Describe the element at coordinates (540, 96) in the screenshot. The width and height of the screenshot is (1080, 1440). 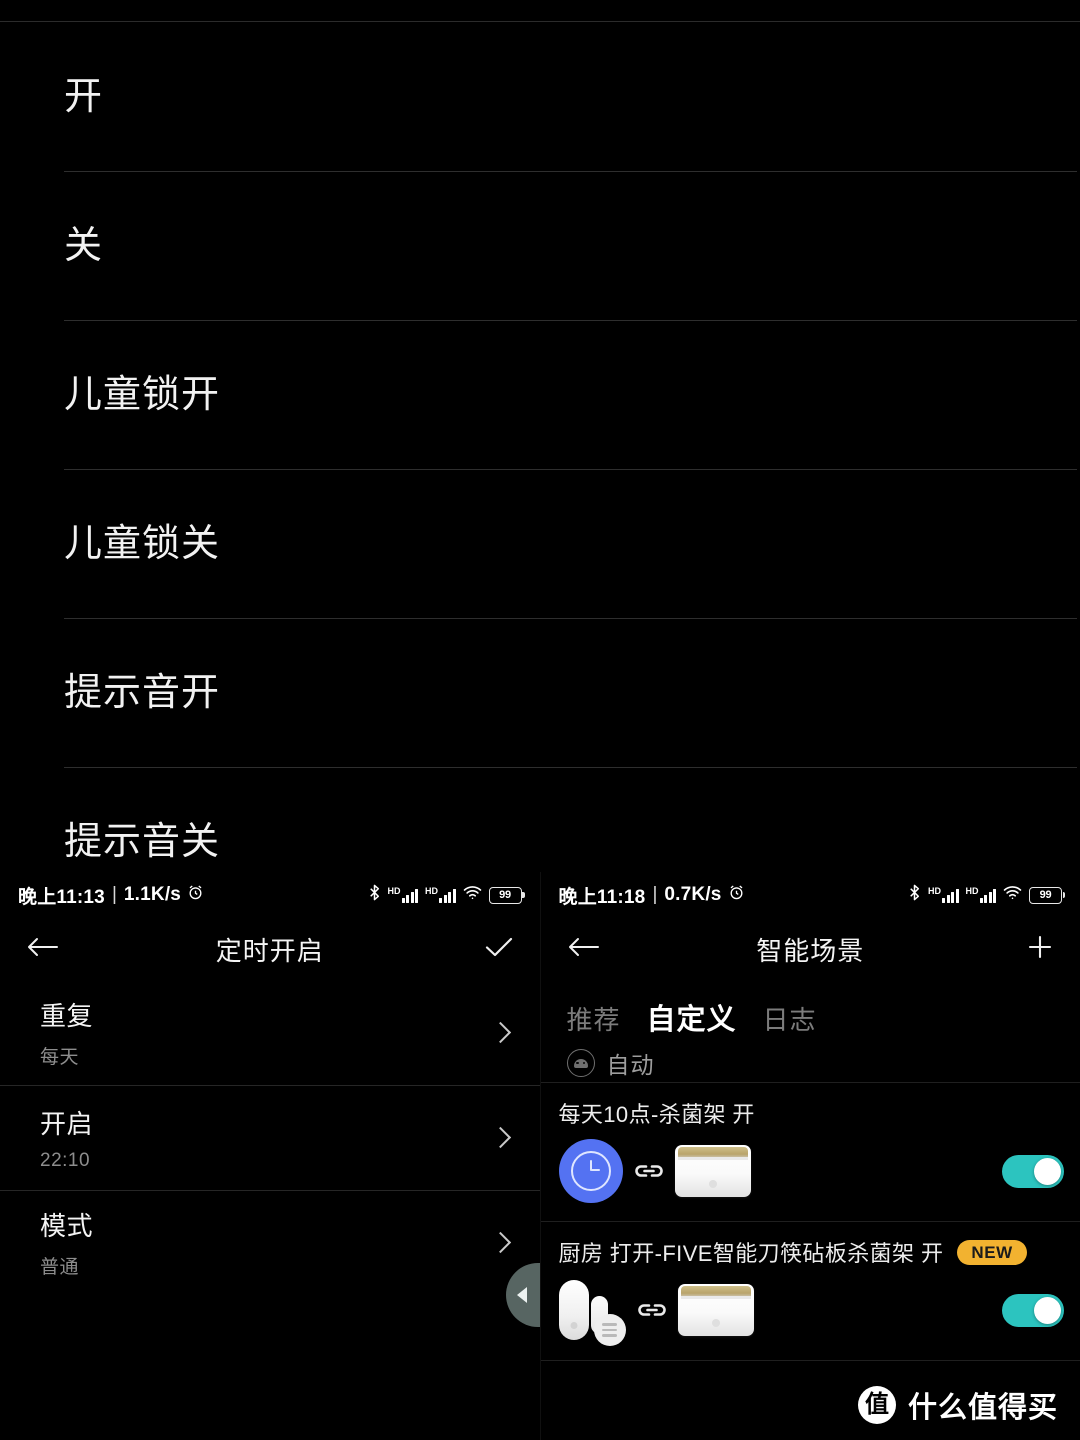
I see `list-item: 开` at that location.